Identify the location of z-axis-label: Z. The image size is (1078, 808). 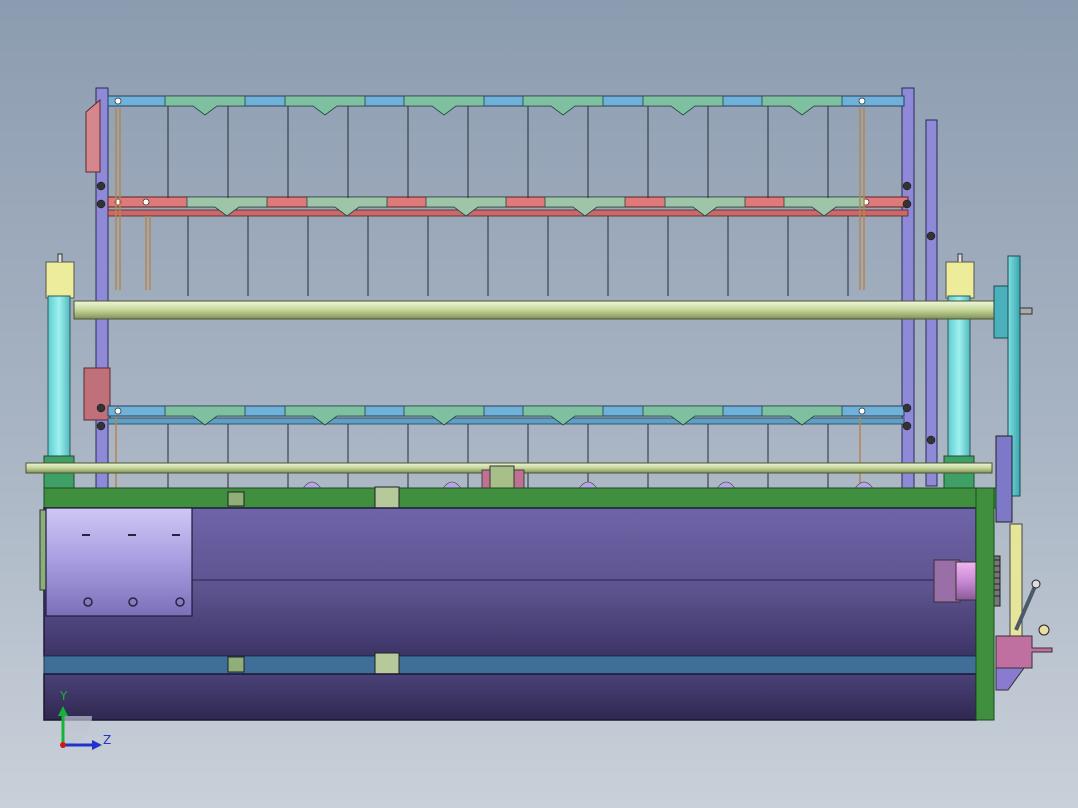
(107, 740).